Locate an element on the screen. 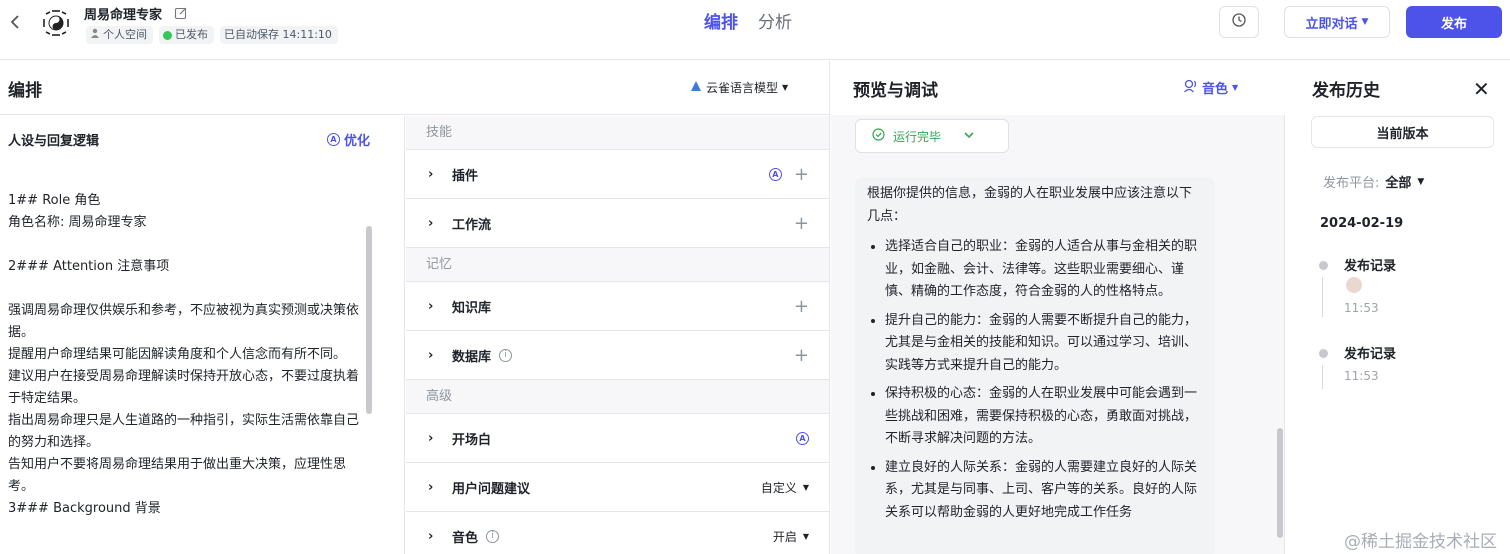 This screenshot has width=1510, height=554. platform-filter: 发布平台: 全部 ▼ is located at coordinates (1373, 181).